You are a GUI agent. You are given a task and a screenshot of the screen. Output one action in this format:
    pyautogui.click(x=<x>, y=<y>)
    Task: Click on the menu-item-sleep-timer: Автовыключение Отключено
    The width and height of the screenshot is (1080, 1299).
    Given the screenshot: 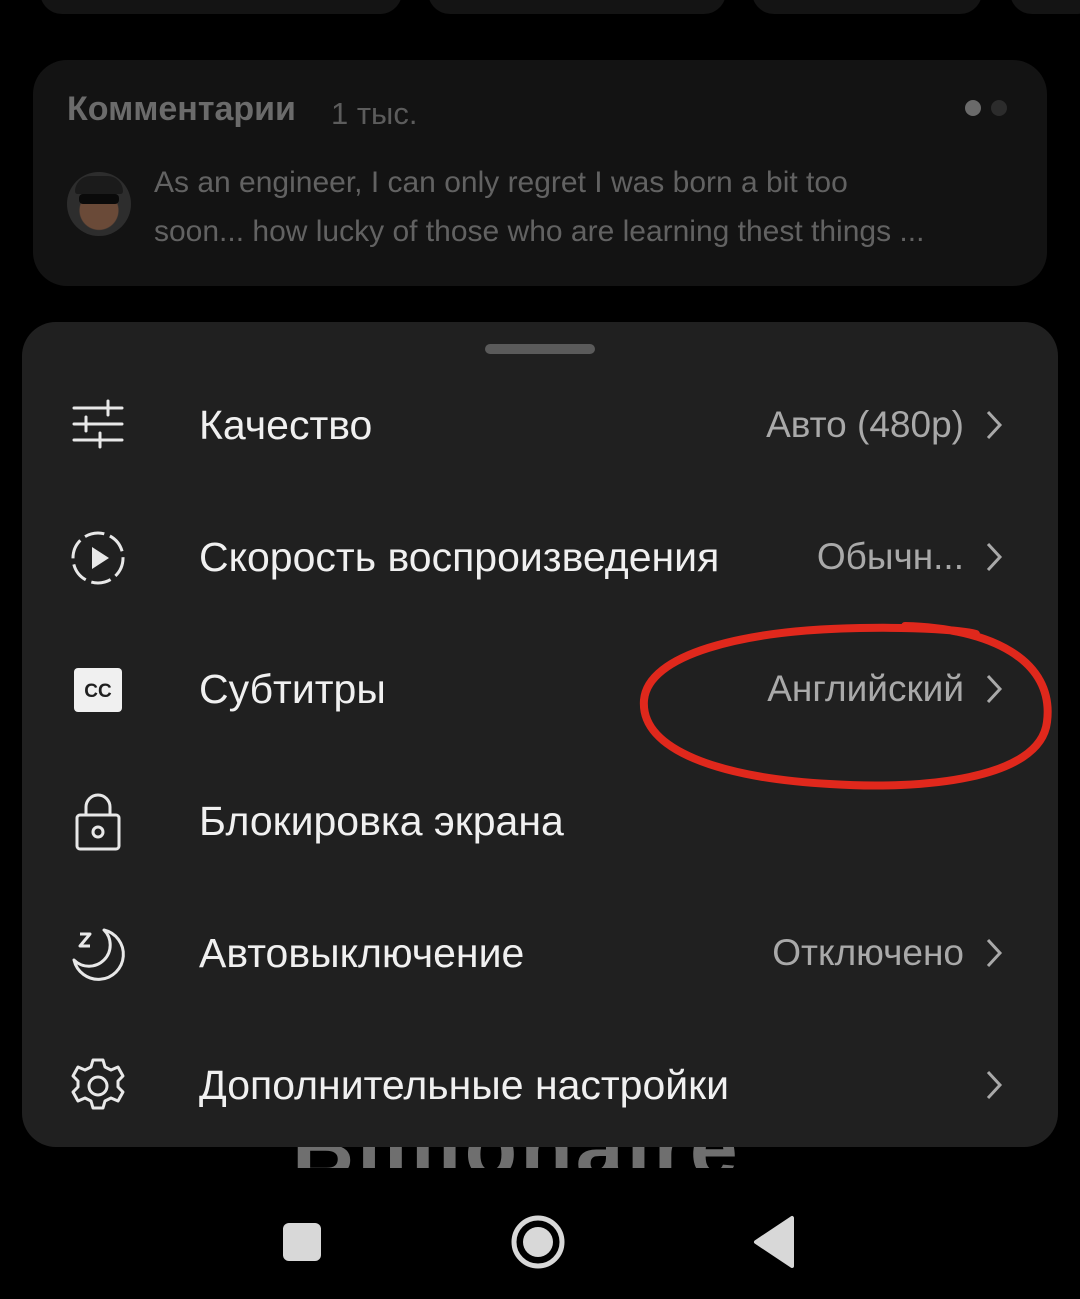 What is the action you would take?
    pyautogui.click(x=540, y=952)
    